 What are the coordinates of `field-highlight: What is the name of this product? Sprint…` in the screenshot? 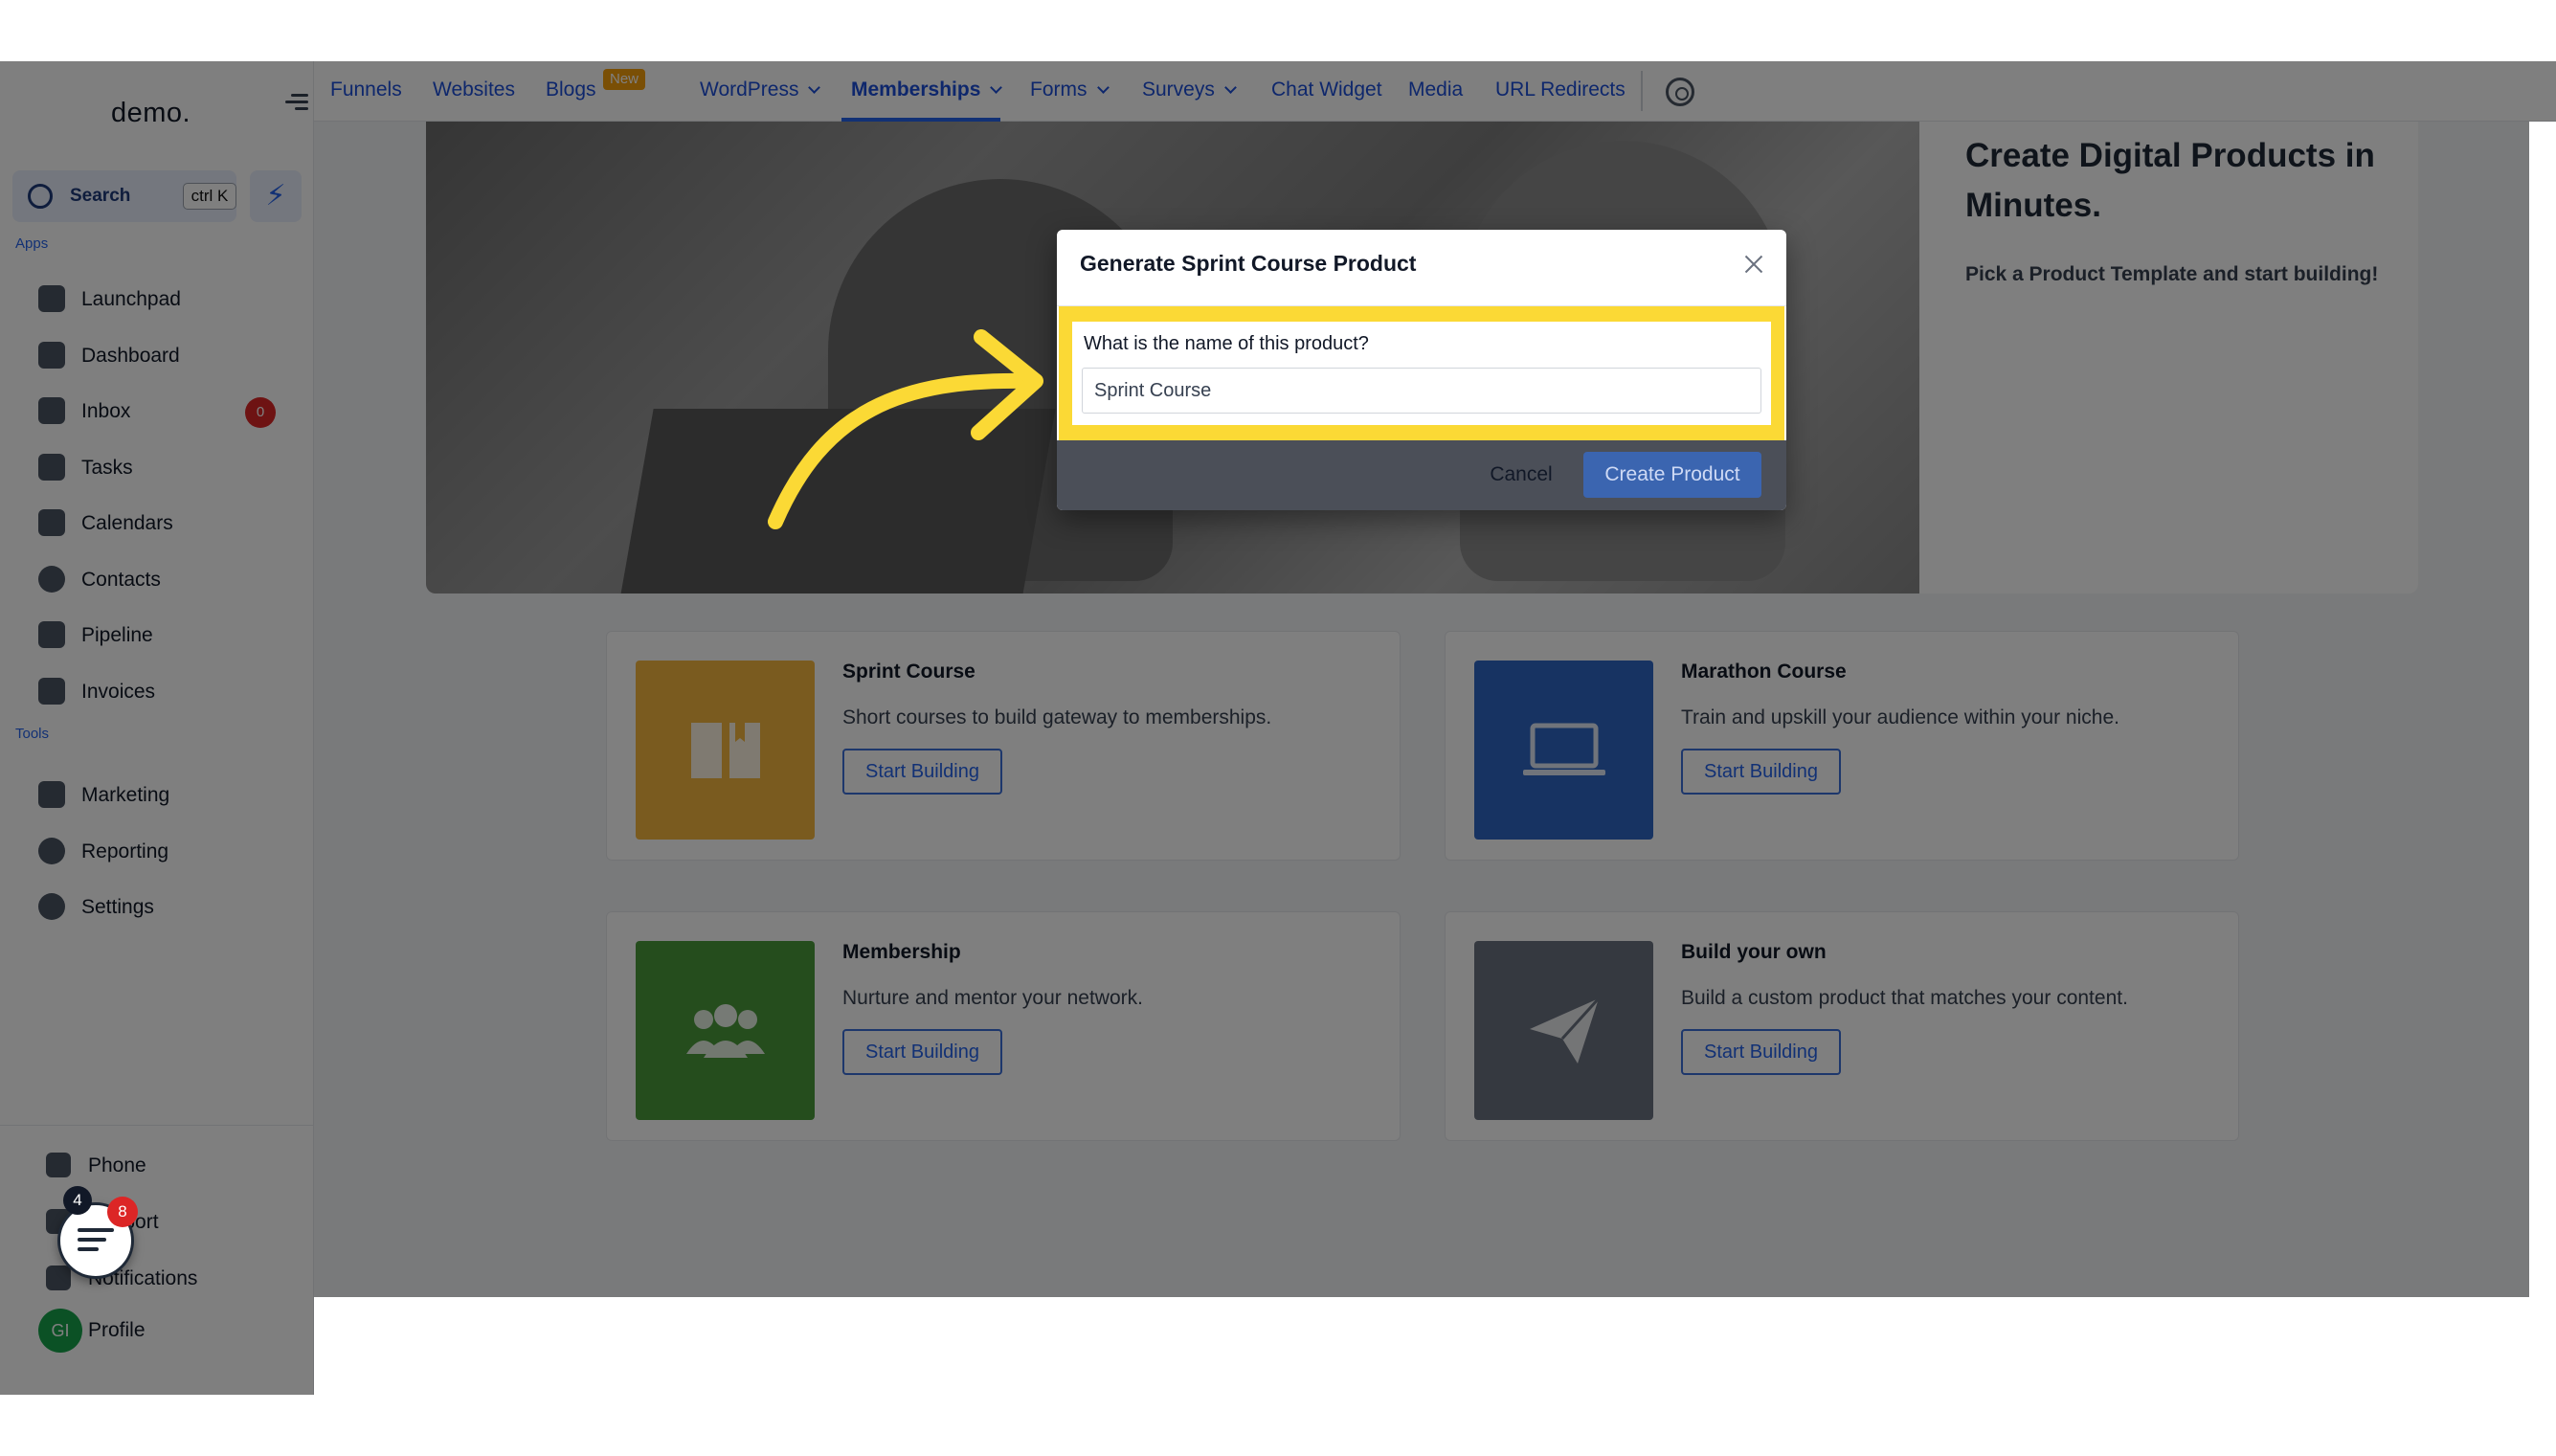 It's located at (1421, 373).